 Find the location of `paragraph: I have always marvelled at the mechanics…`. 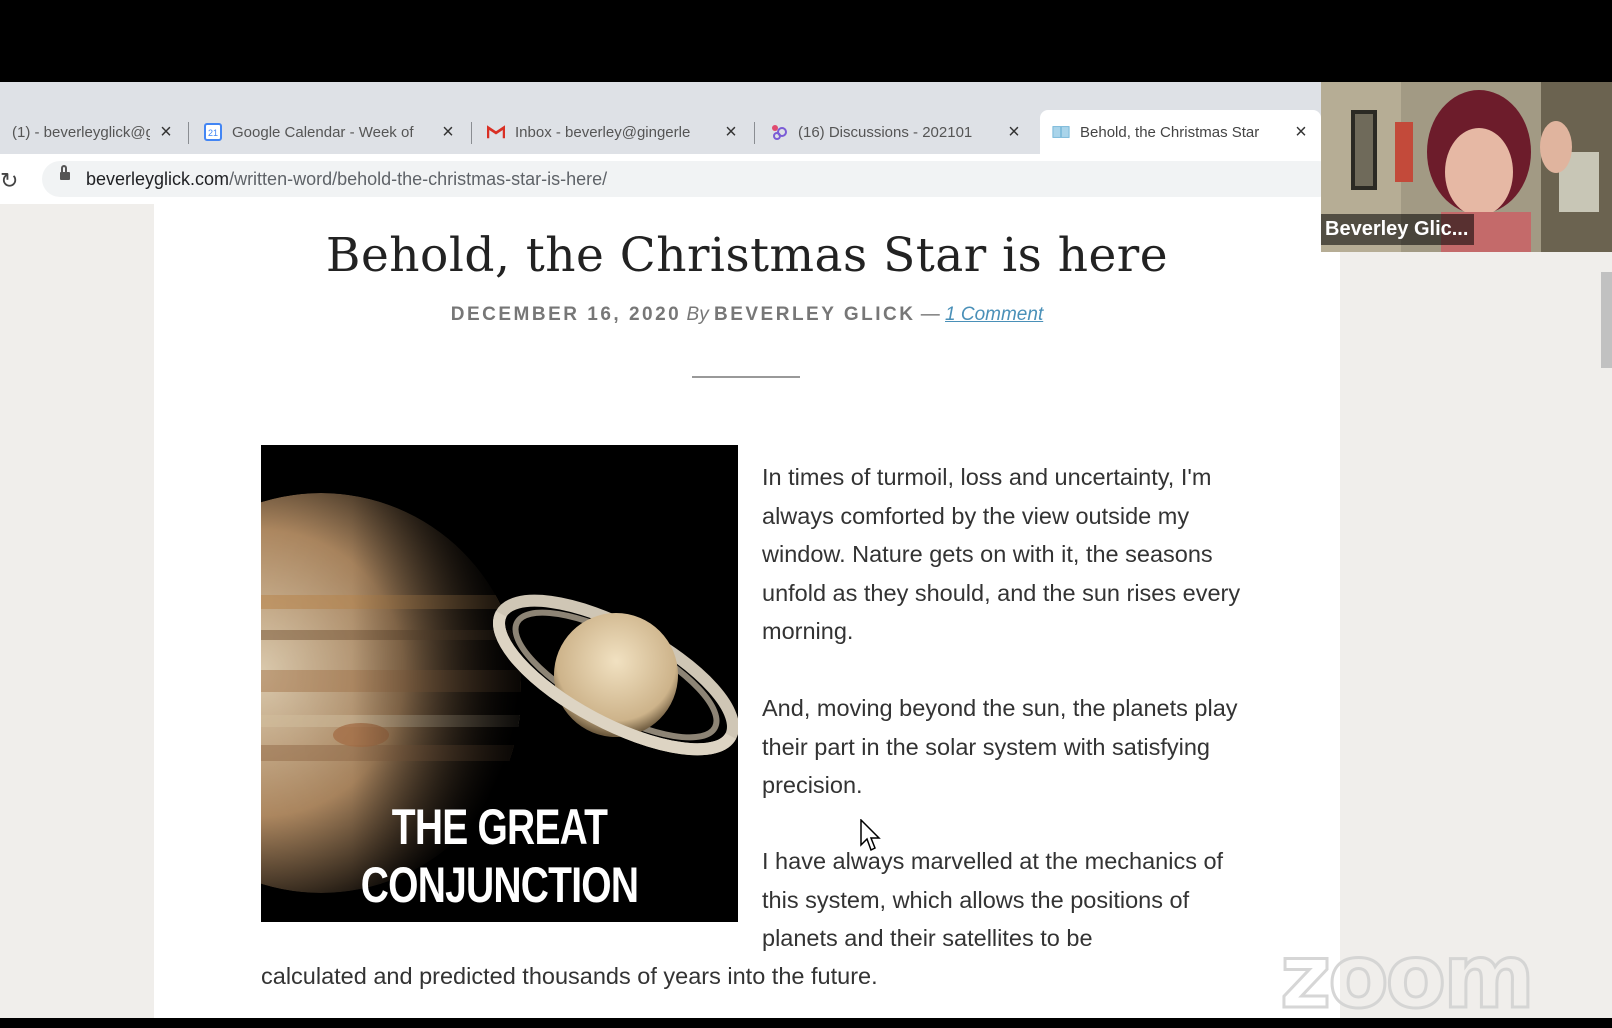

paragraph: I have always marvelled at the mechanics… is located at coordinates (993, 899).